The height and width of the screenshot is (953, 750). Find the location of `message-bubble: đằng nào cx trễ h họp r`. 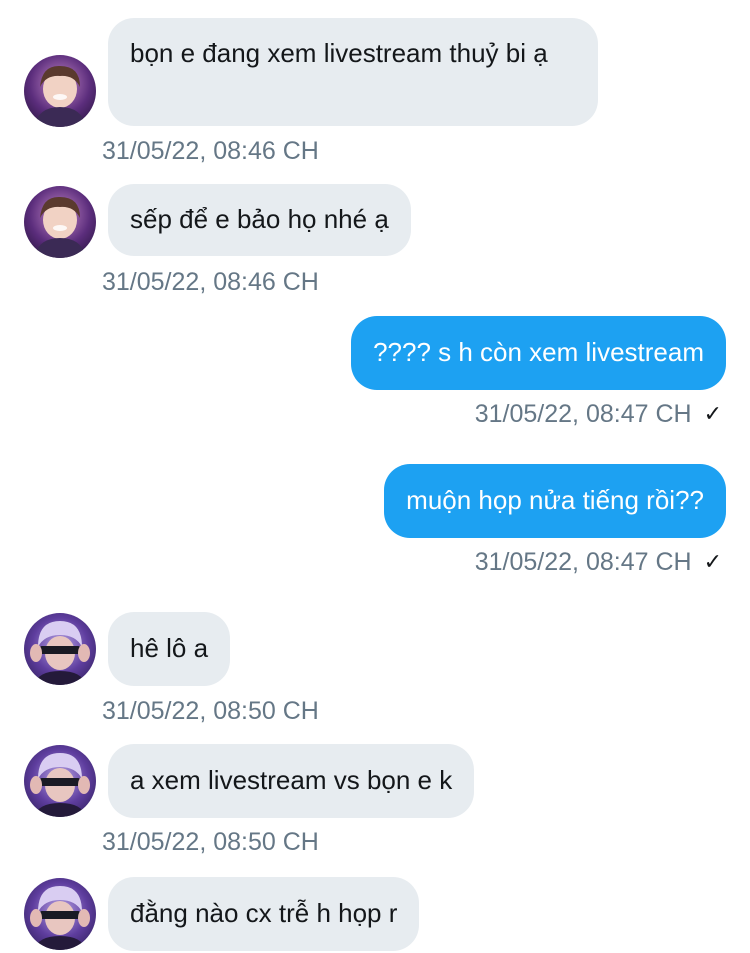

message-bubble: đằng nào cx trễ h họp r is located at coordinates (264, 914).